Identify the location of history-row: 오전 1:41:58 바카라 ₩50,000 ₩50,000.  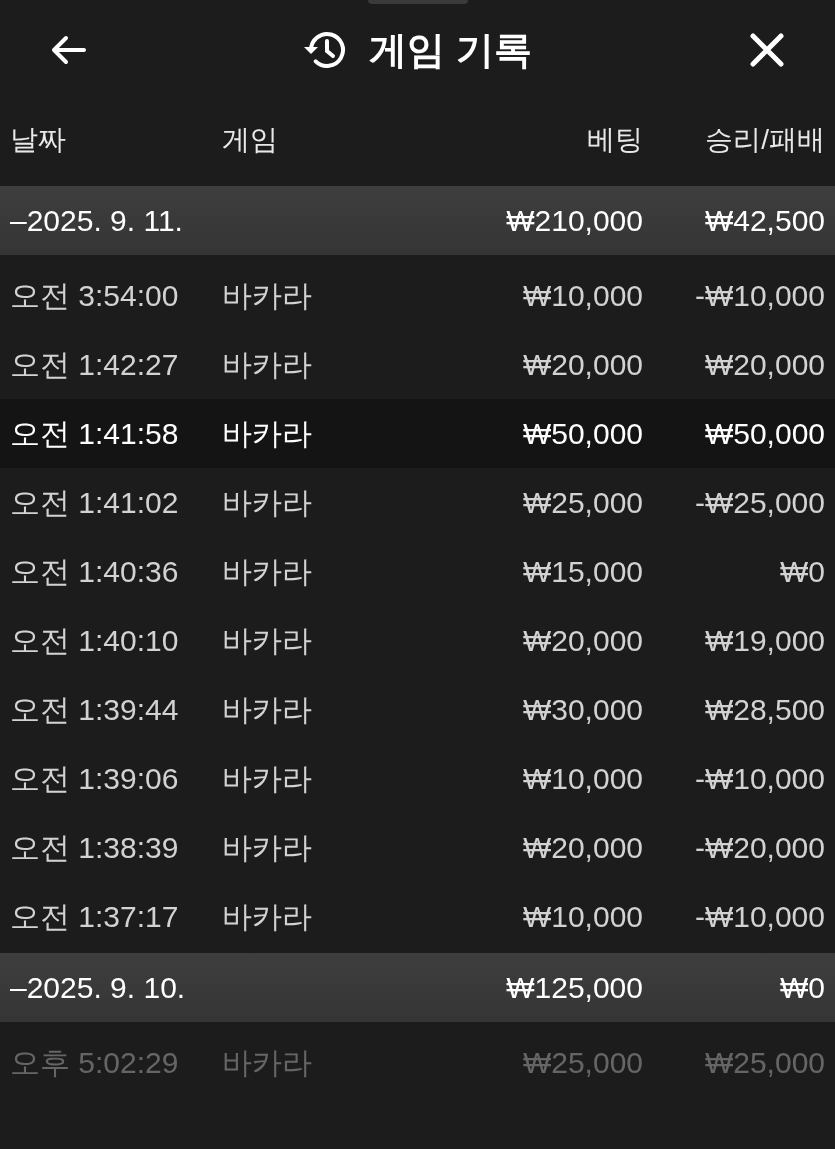
(417, 433).